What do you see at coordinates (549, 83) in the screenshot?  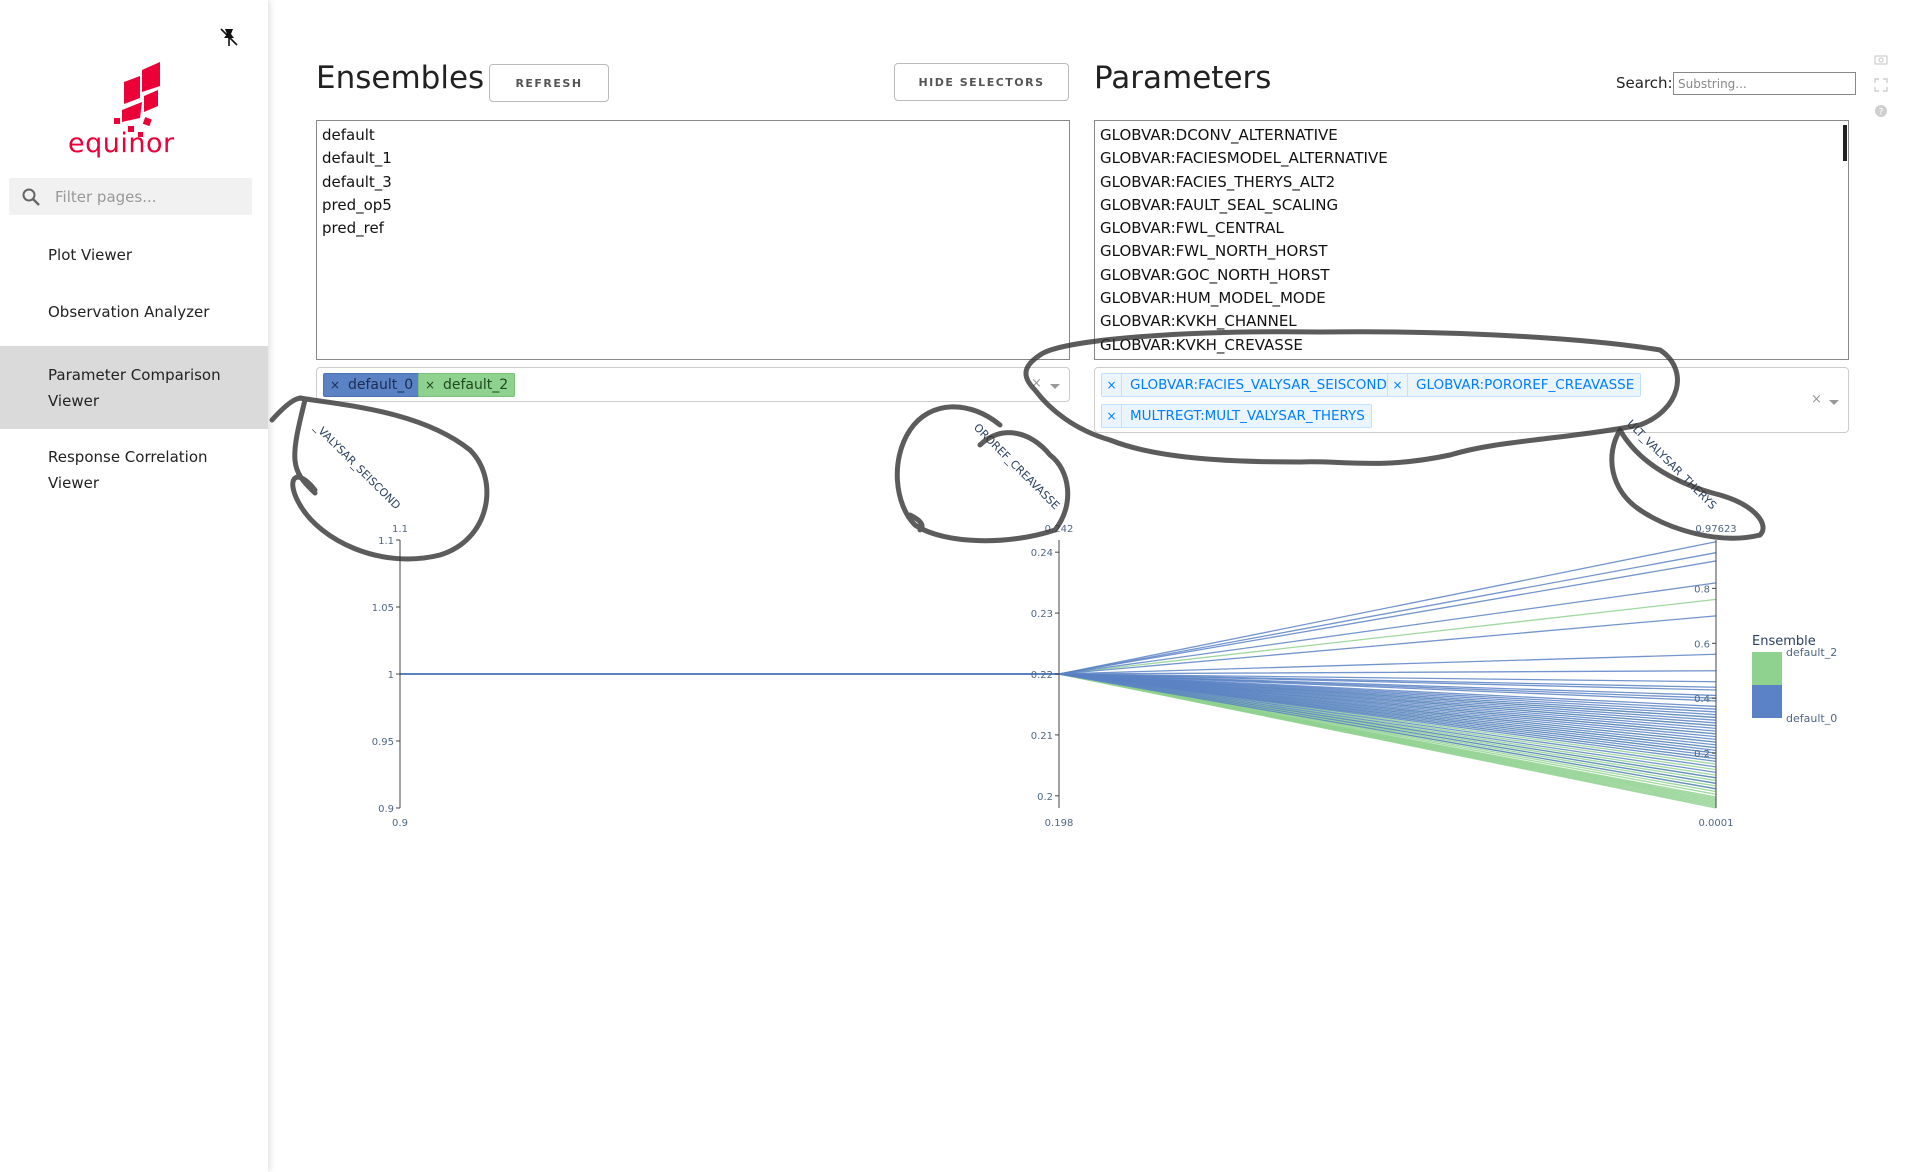 I see `refresh-button: REFRESH` at bounding box center [549, 83].